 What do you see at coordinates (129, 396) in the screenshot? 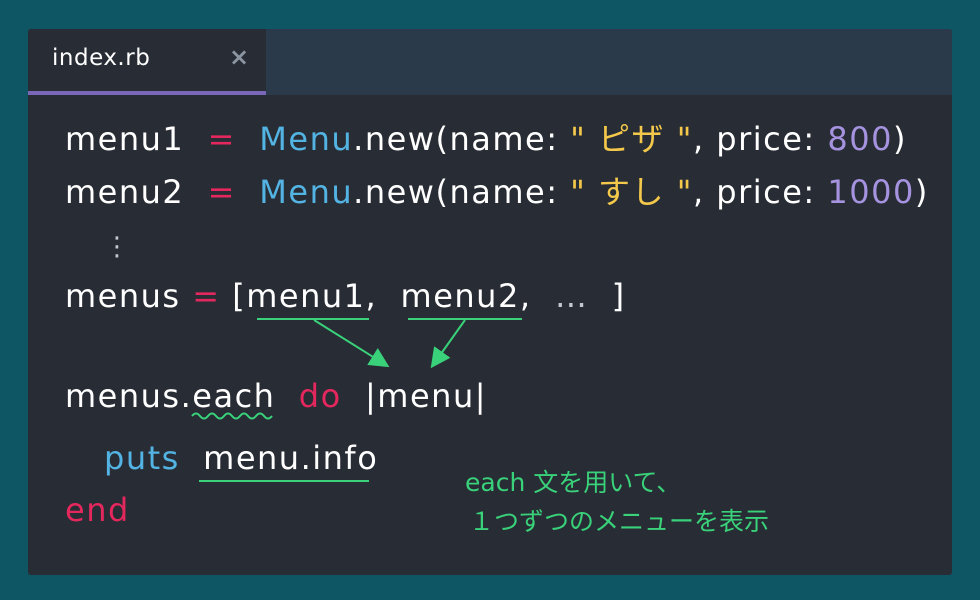
I see `receiver-menus: menus.` at bounding box center [129, 396].